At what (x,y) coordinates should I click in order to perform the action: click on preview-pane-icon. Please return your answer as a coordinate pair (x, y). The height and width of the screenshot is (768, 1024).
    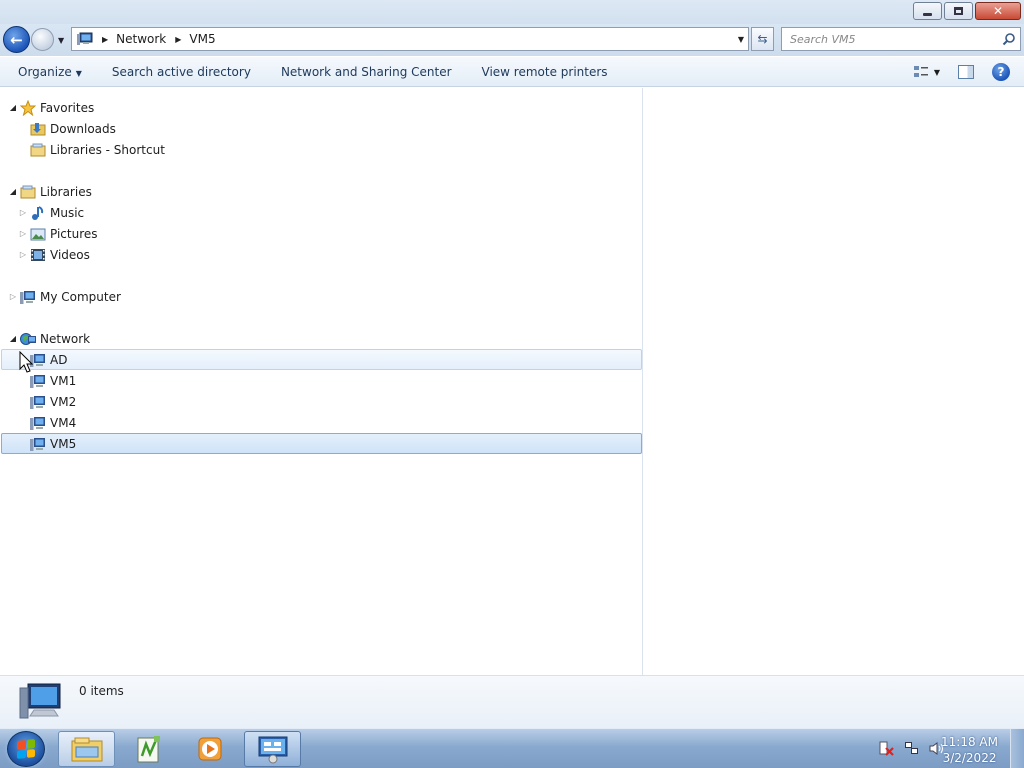
    Looking at the image, I should click on (966, 72).